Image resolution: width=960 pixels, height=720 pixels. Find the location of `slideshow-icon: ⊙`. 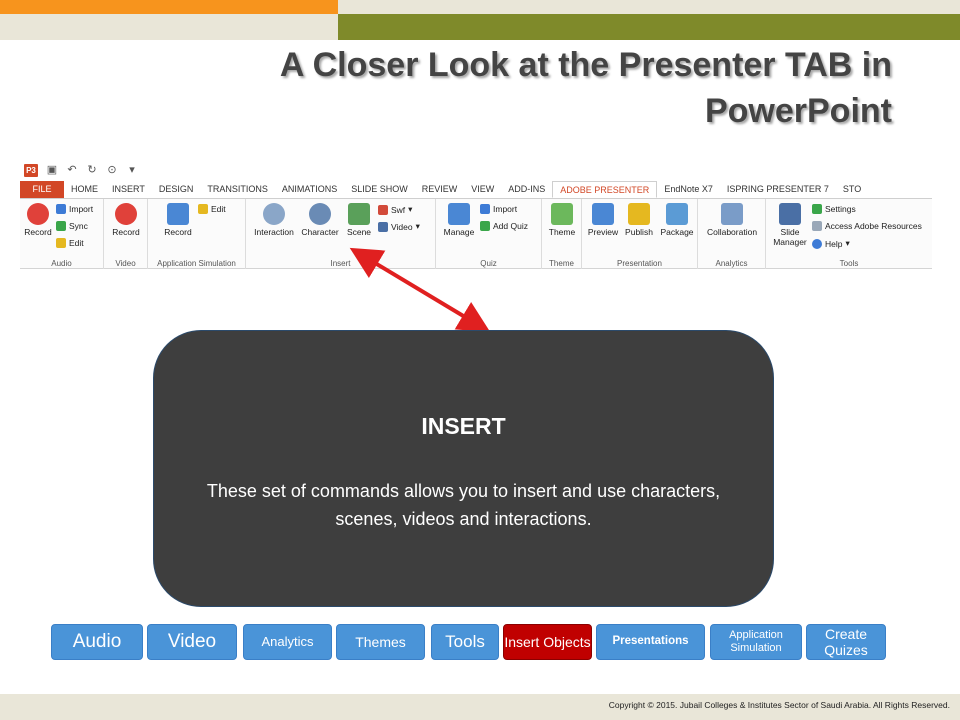

slideshow-icon: ⊙ is located at coordinates (112, 170).